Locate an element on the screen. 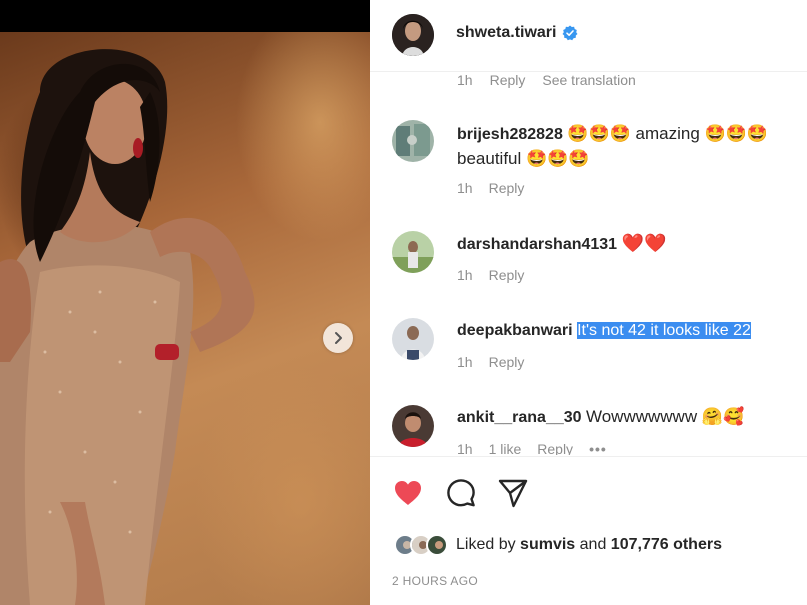 The height and width of the screenshot is (605, 807). likes-count: 107,776 others is located at coordinates (666, 544).